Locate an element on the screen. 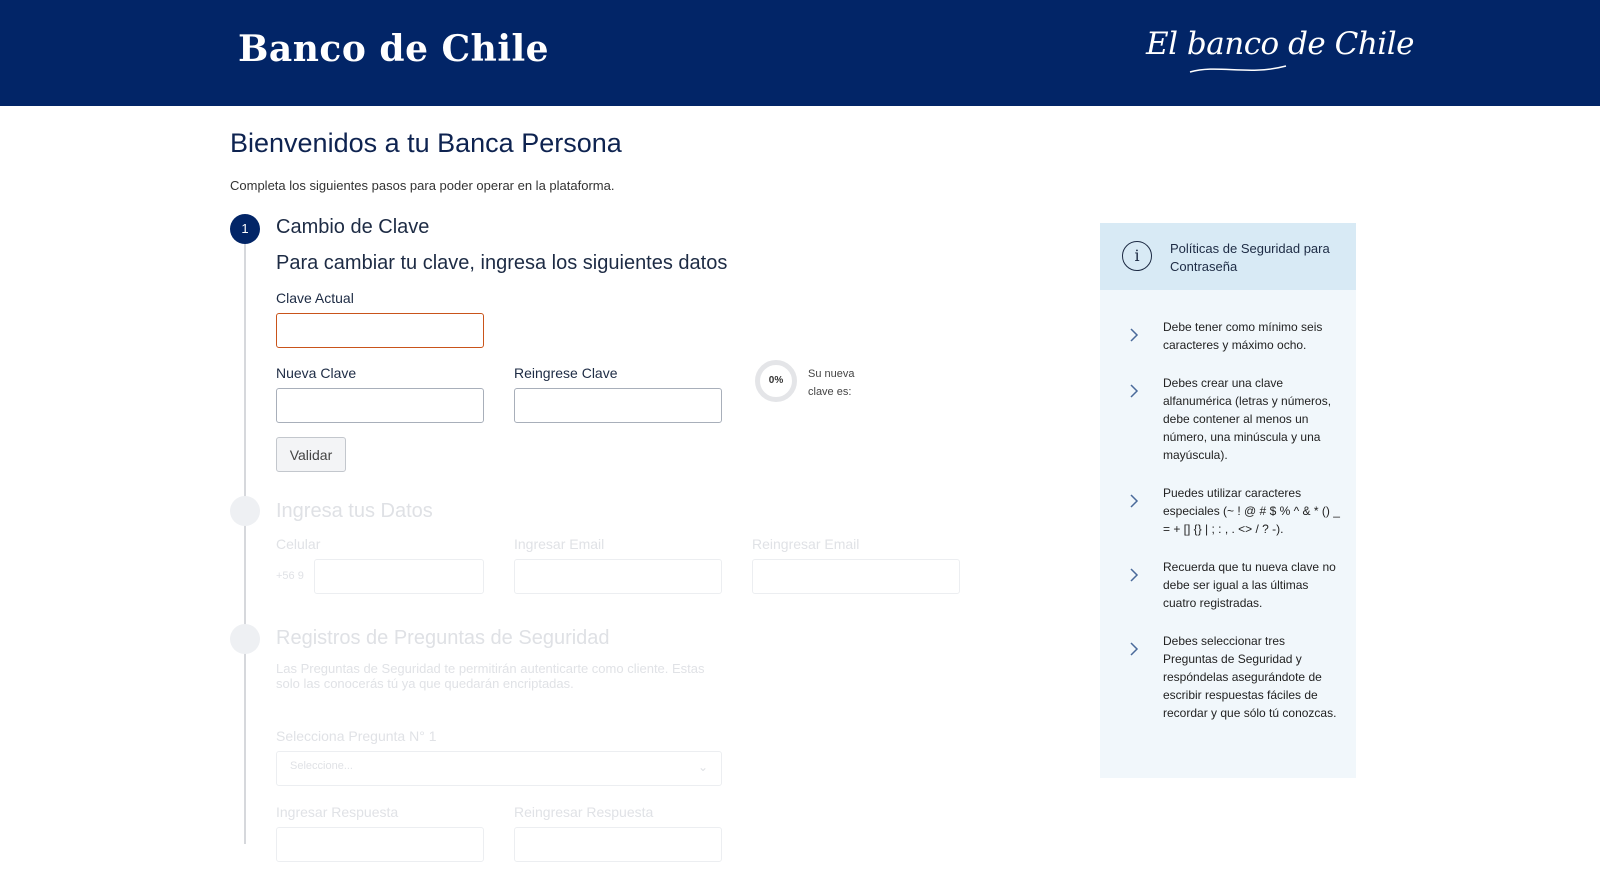  email-repeat-label: Reingresar Email is located at coordinates (806, 544).